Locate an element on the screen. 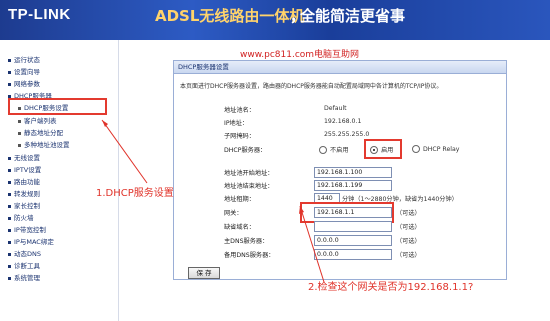  dns1-label: 主DNS服务器： is located at coordinates (246, 241).